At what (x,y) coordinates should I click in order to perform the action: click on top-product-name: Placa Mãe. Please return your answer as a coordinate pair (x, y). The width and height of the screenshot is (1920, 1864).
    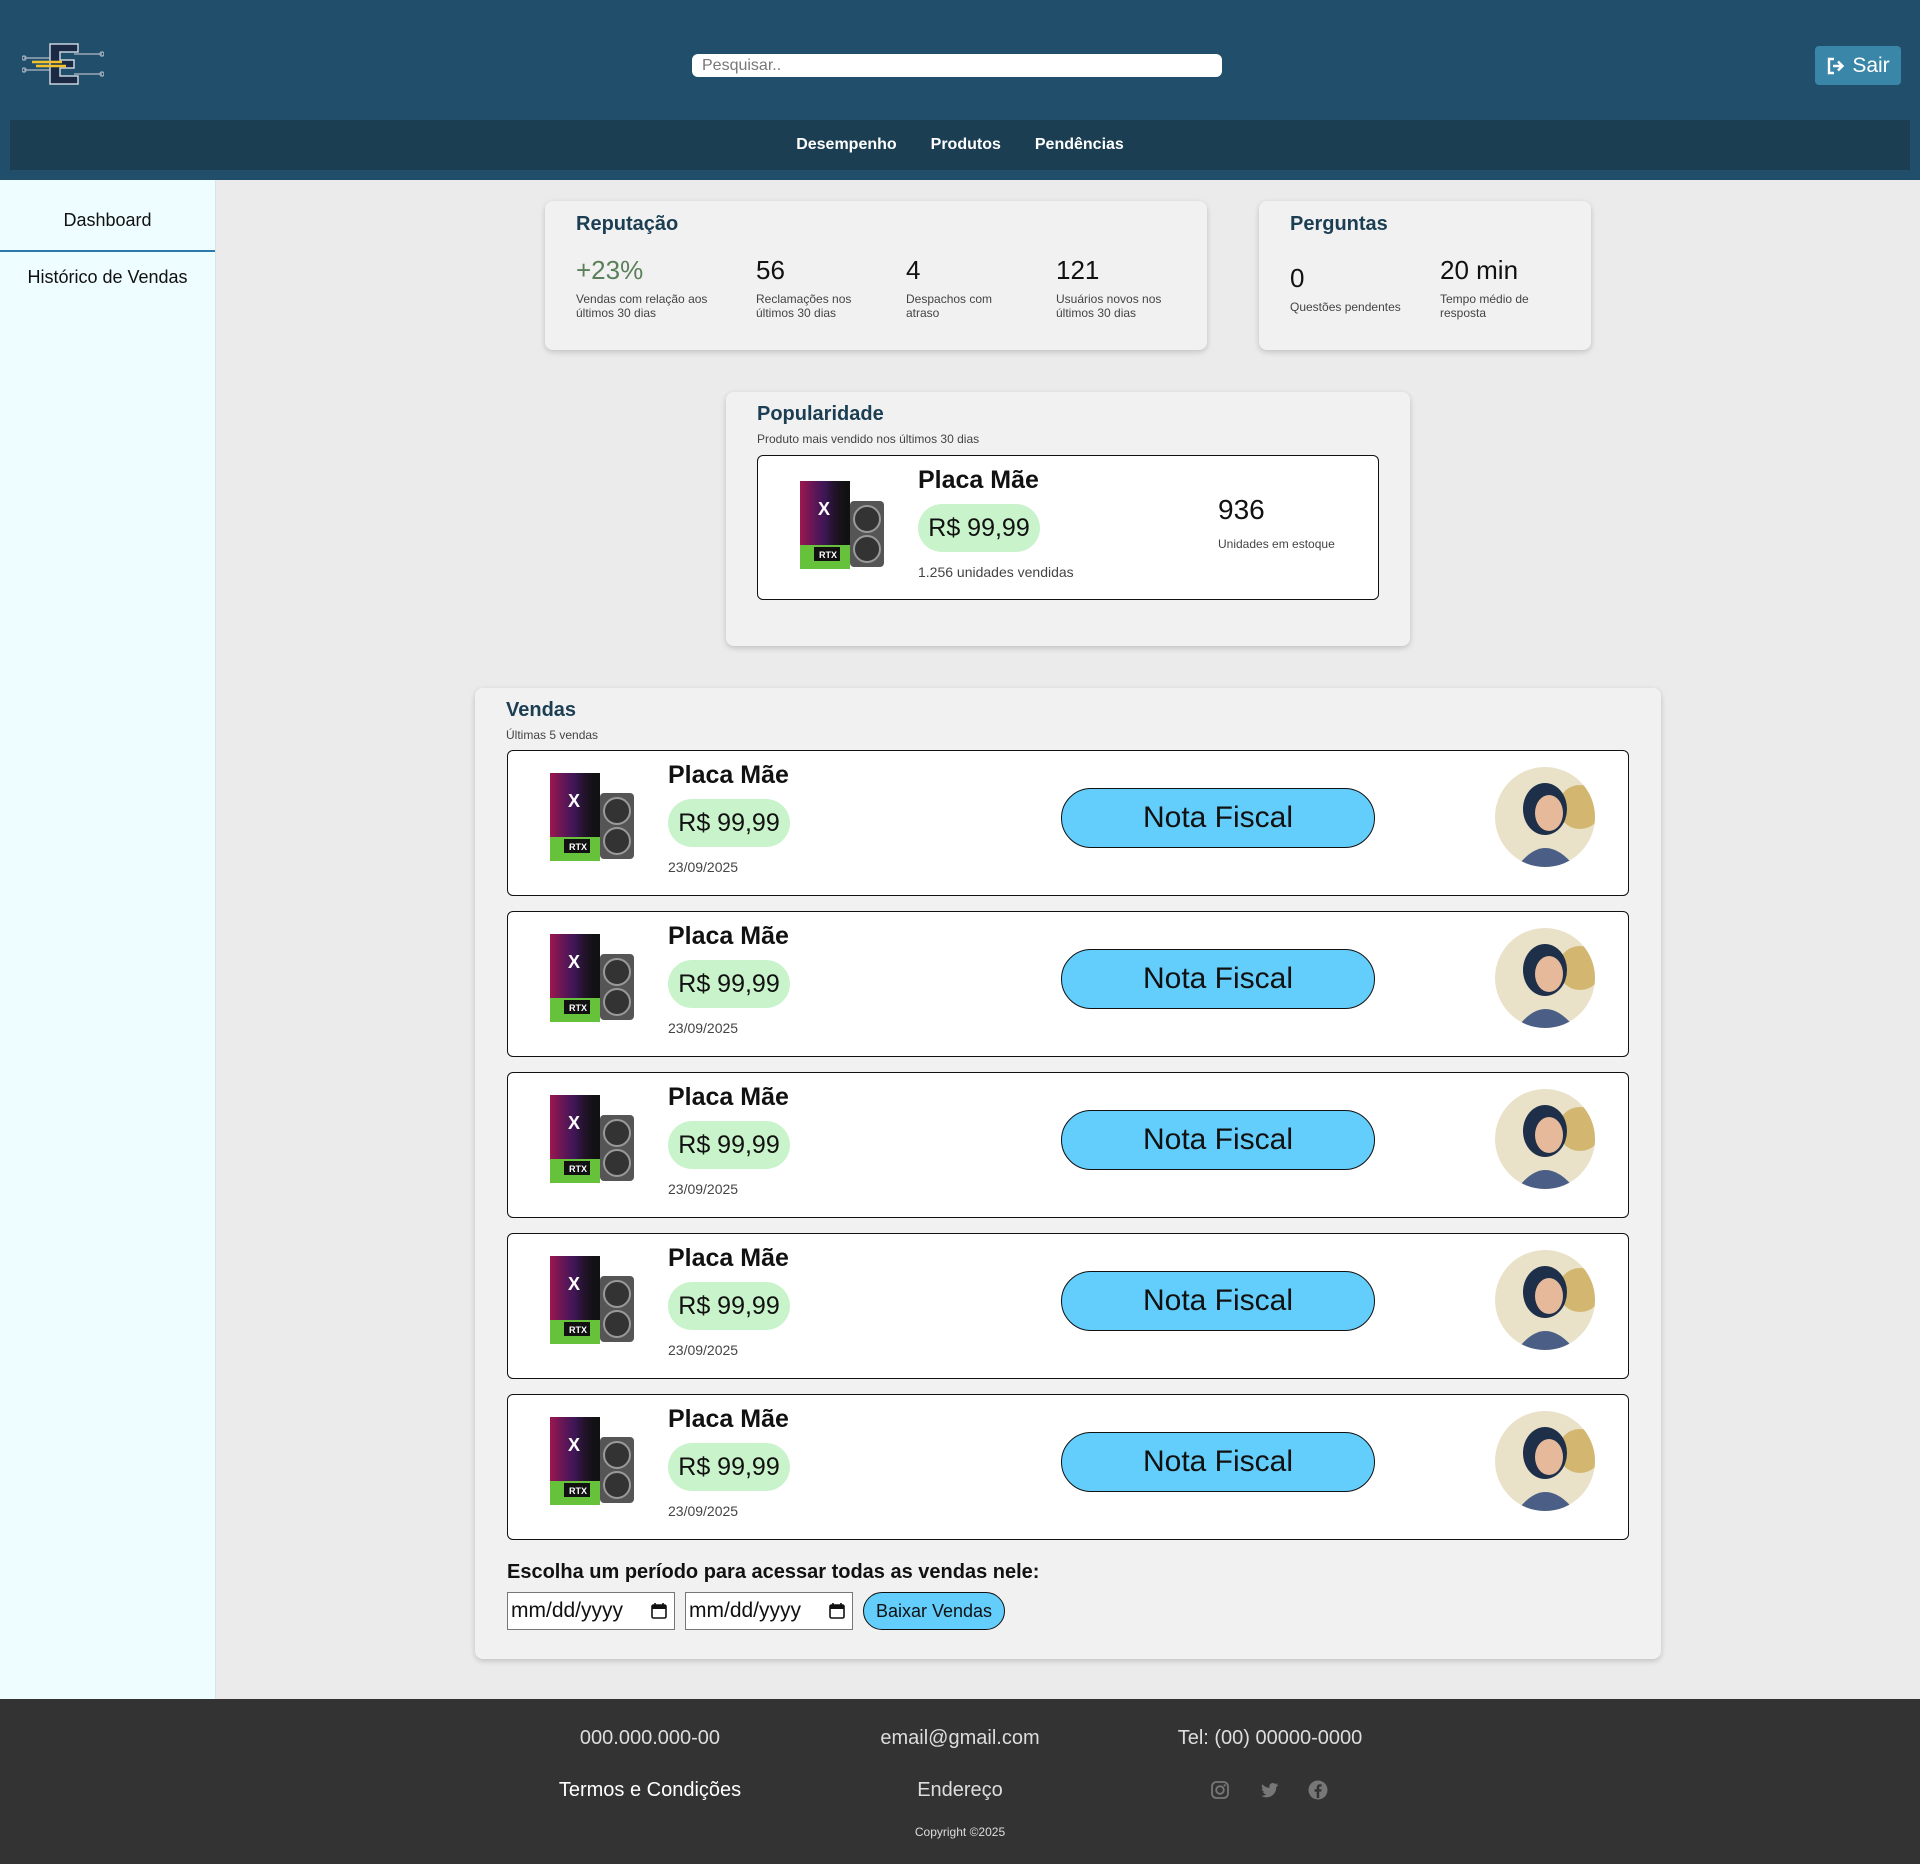
    Looking at the image, I should click on (978, 480).